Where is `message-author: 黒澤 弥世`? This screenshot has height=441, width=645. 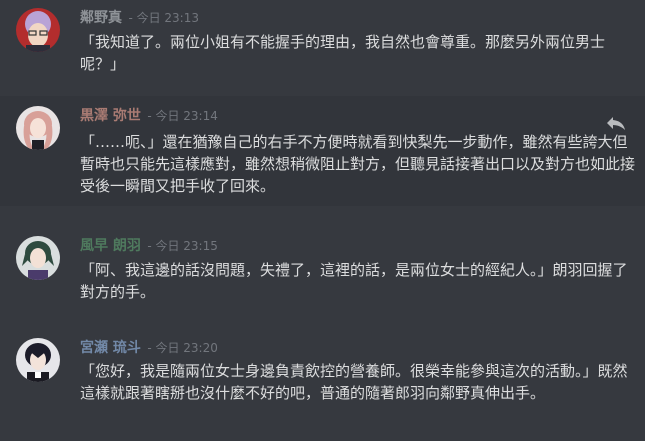 message-author: 黒澤 弥世 is located at coordinates (110, 116).